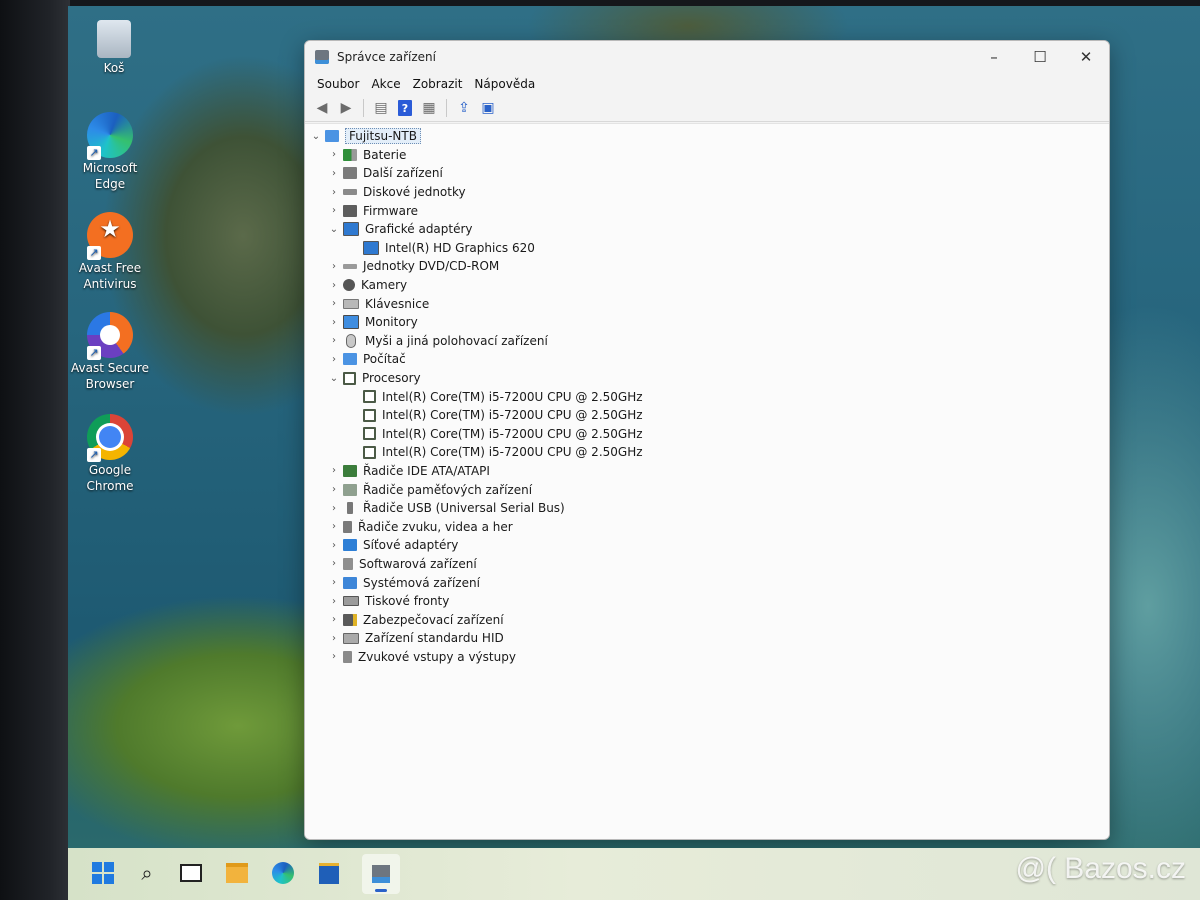 This screenshot has width=1200, height=900. I want to click on menu-zobrazit: Zobrazit, so click(438, 84).